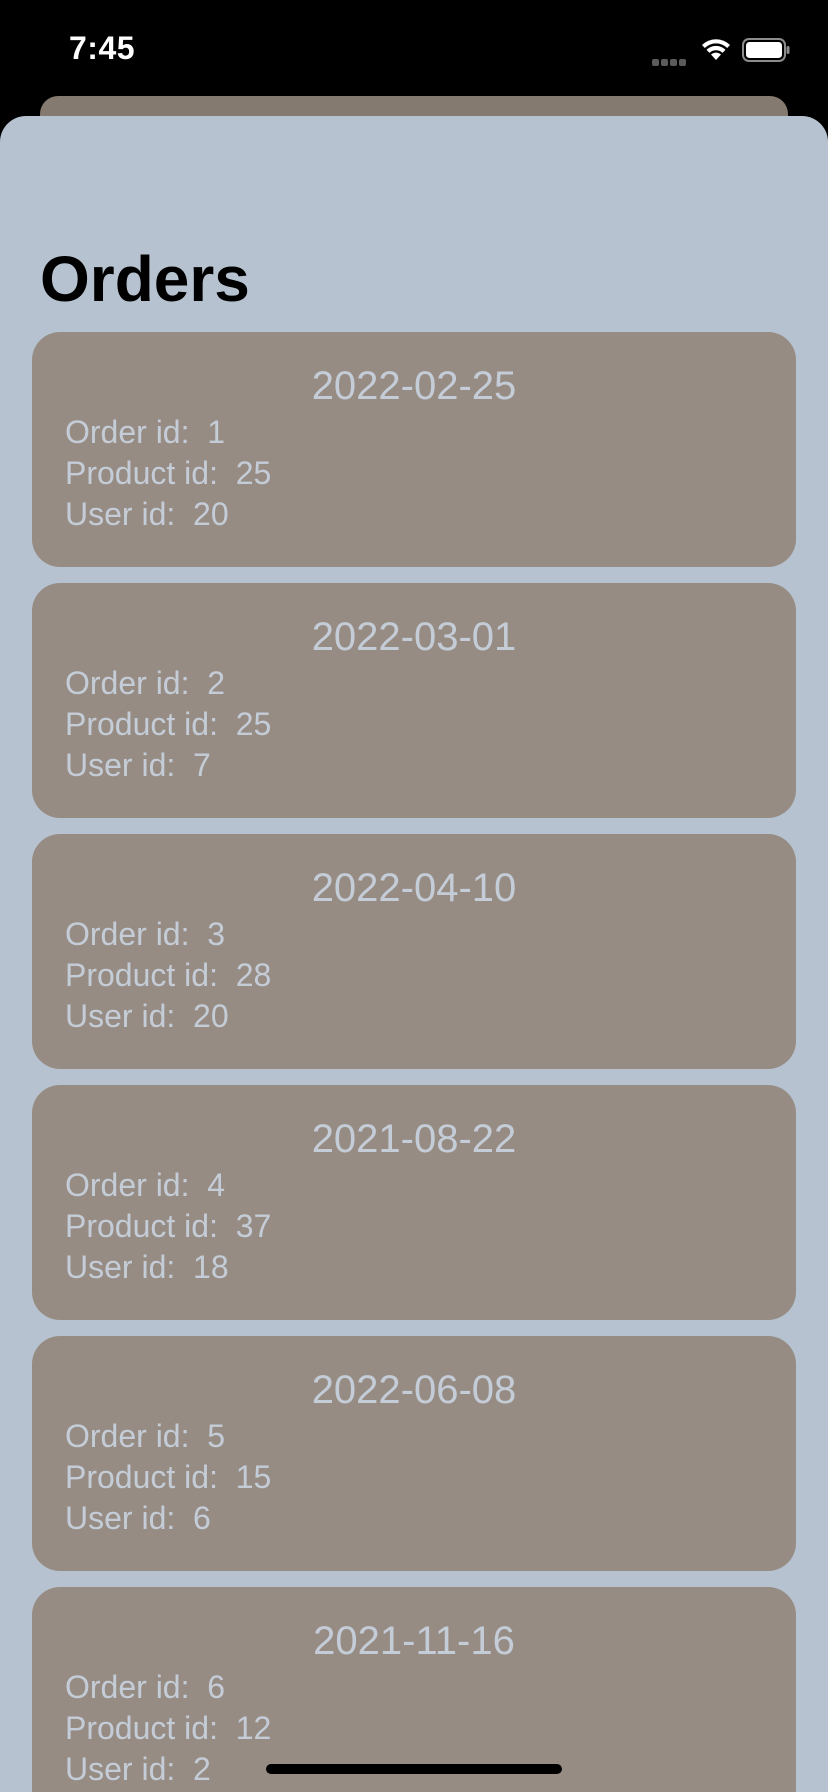 The image size is (828, 1792). I want to click on order-id-value: 1, so click(216, 432).